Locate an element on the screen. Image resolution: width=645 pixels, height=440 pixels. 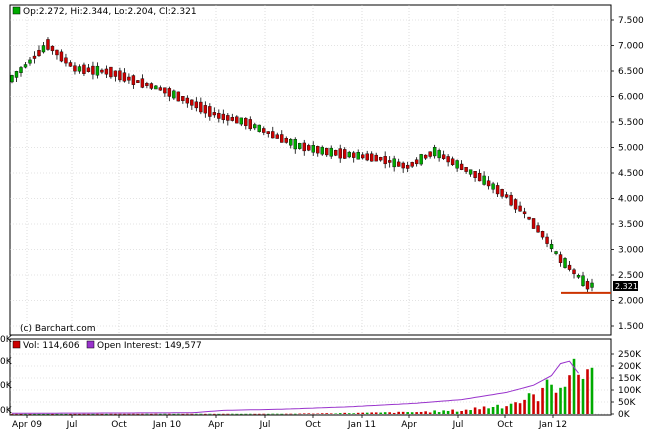
price-tick-label: 3.500 is located at coordinates (631, 225).